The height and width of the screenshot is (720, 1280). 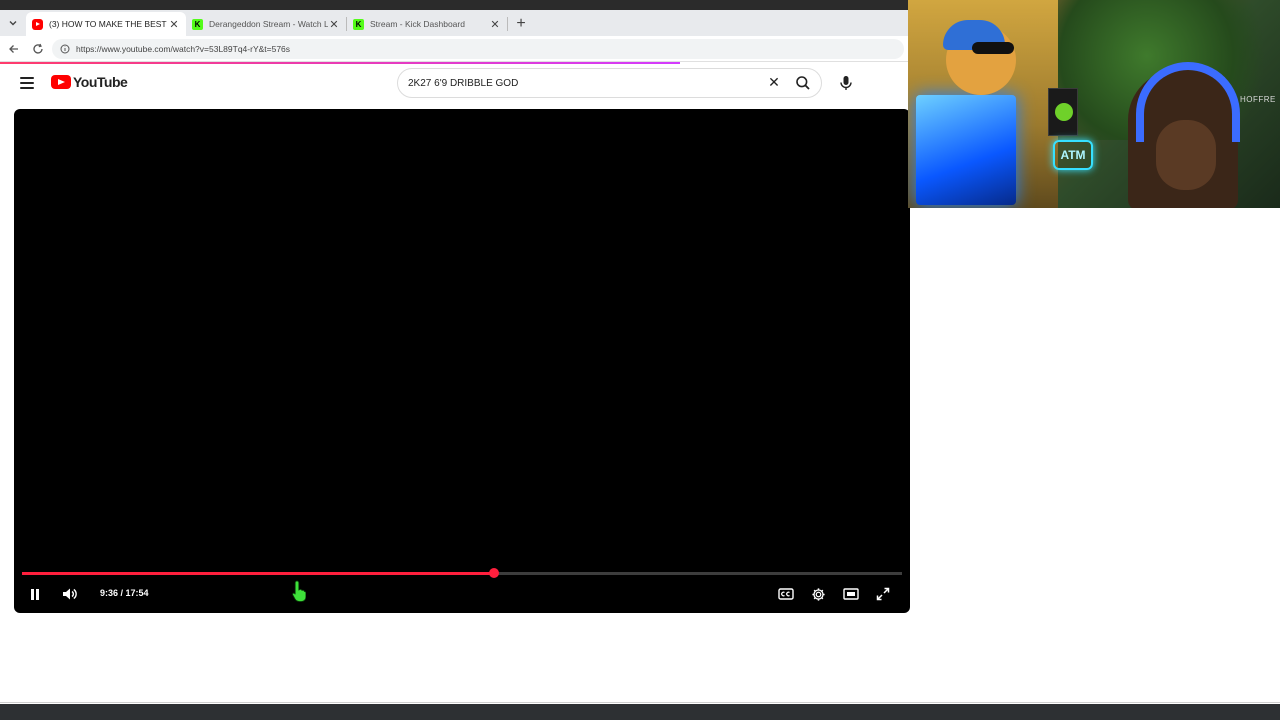 I want to click on progress-played, so click(x=258, y=573).